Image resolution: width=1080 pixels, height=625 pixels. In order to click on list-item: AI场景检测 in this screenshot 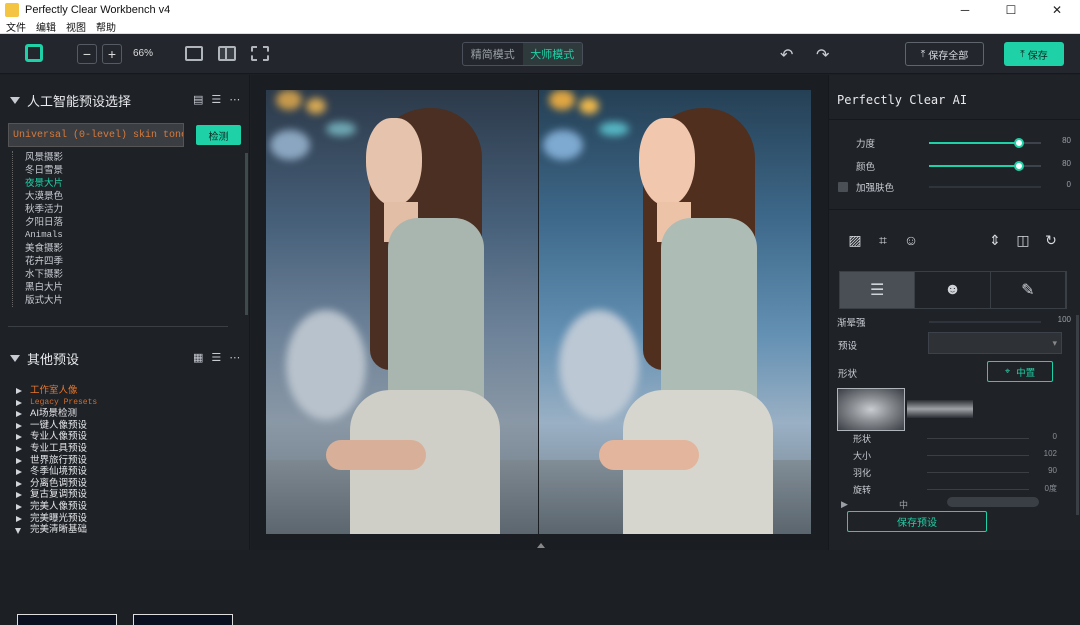, I will do `click(128, 414)`.